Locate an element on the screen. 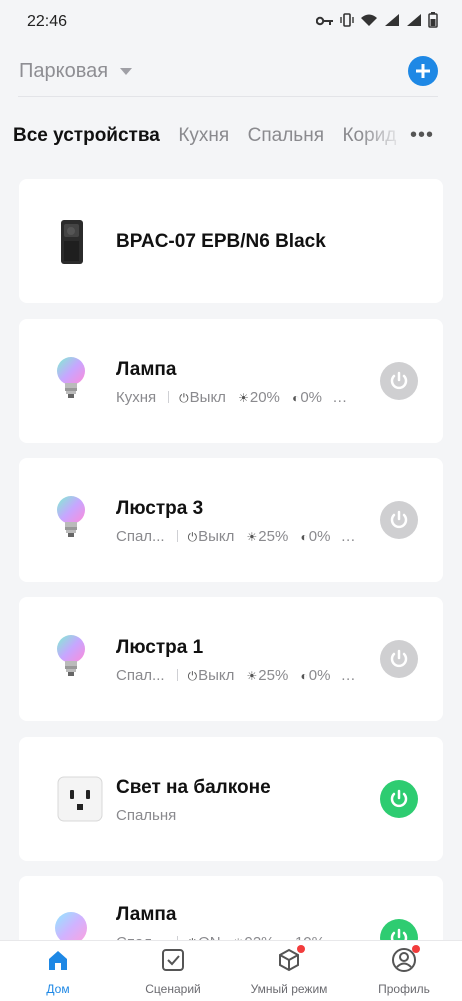  tab-kitchen: Кухня is located at coordinates (203, 136).